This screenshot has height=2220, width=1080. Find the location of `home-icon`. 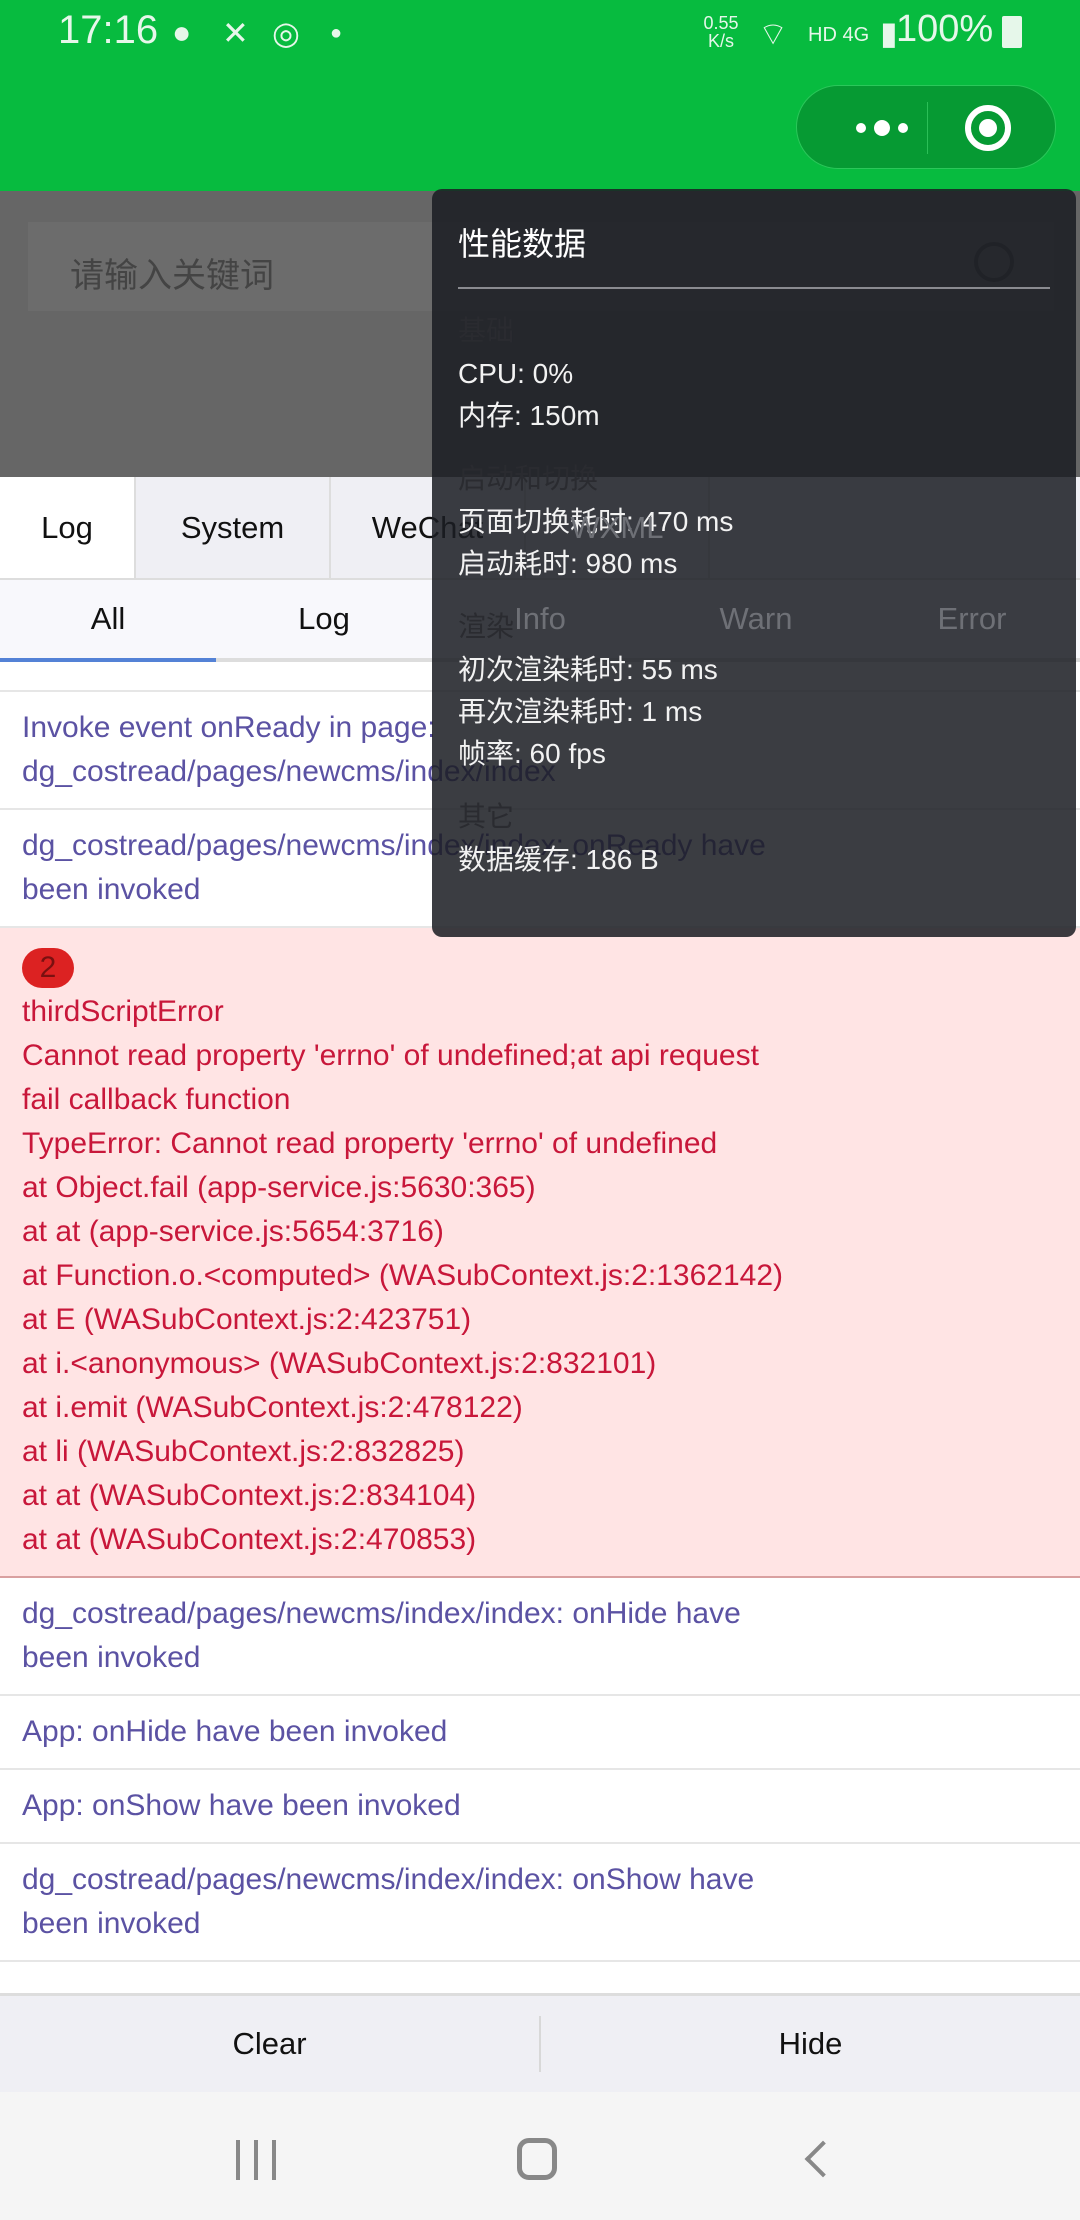

home-icon is located at coordinates (537, 2159).